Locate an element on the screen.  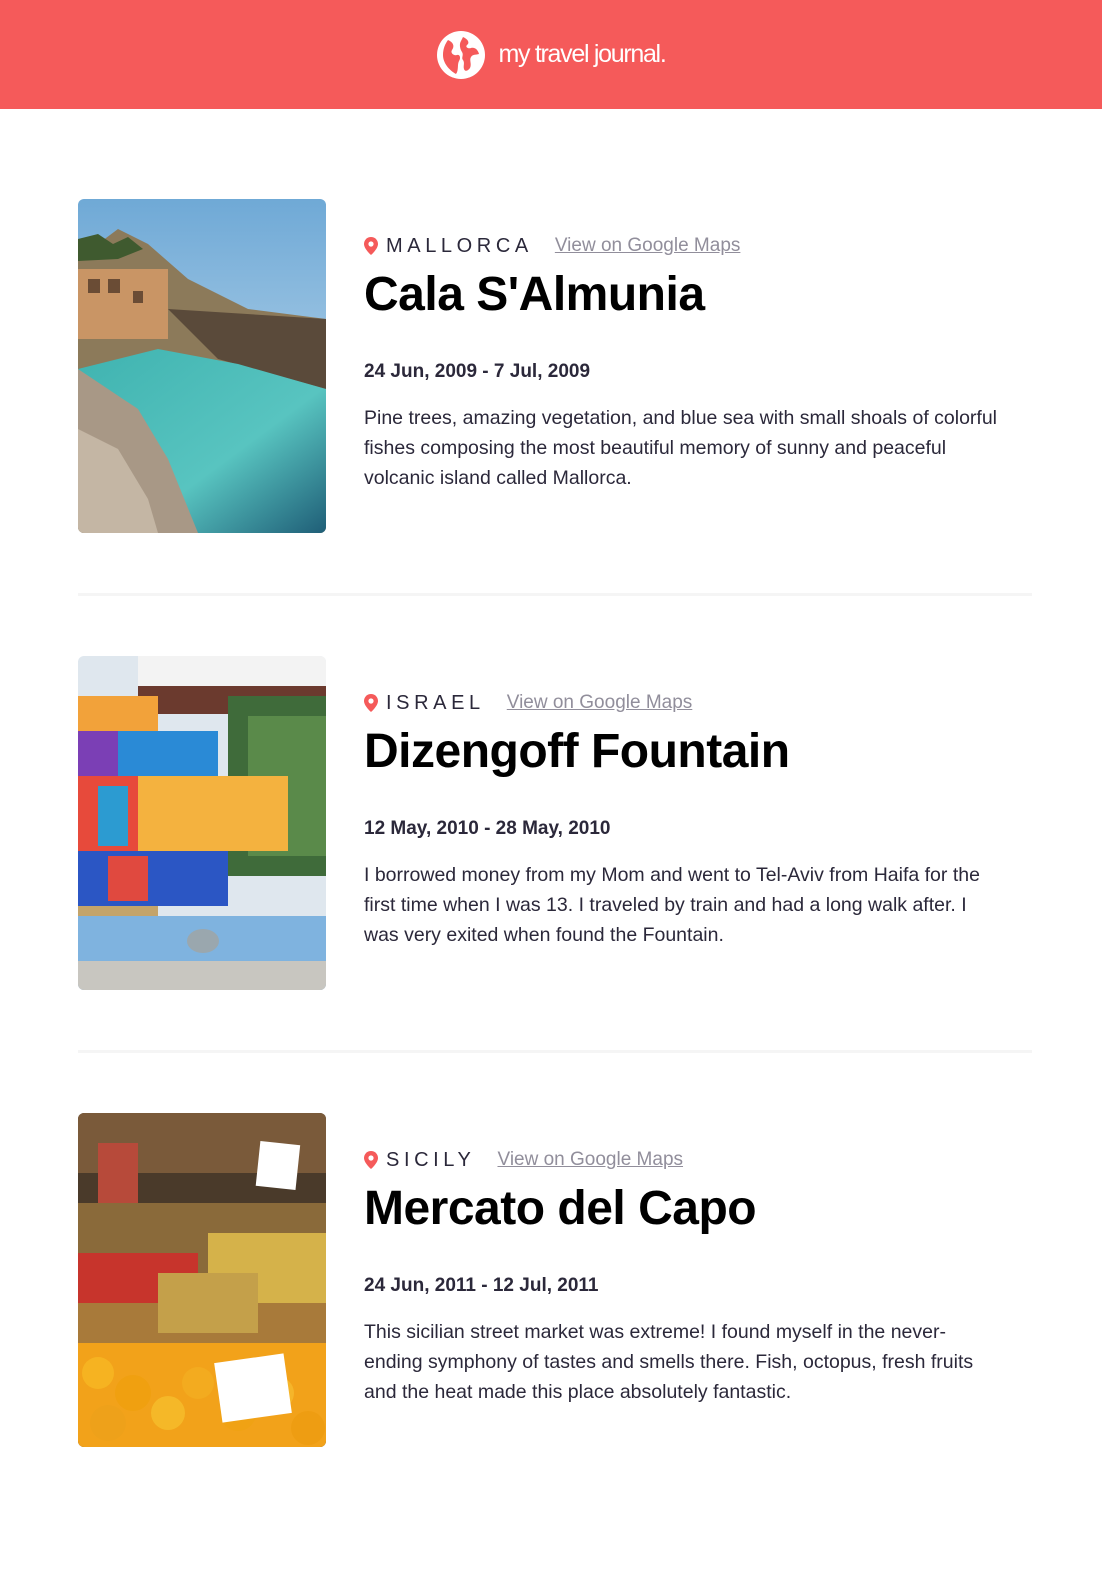
entry-dates: 24 Jun, 2009 - 7 Jul, 2009 is located at coordinates (477, 371).